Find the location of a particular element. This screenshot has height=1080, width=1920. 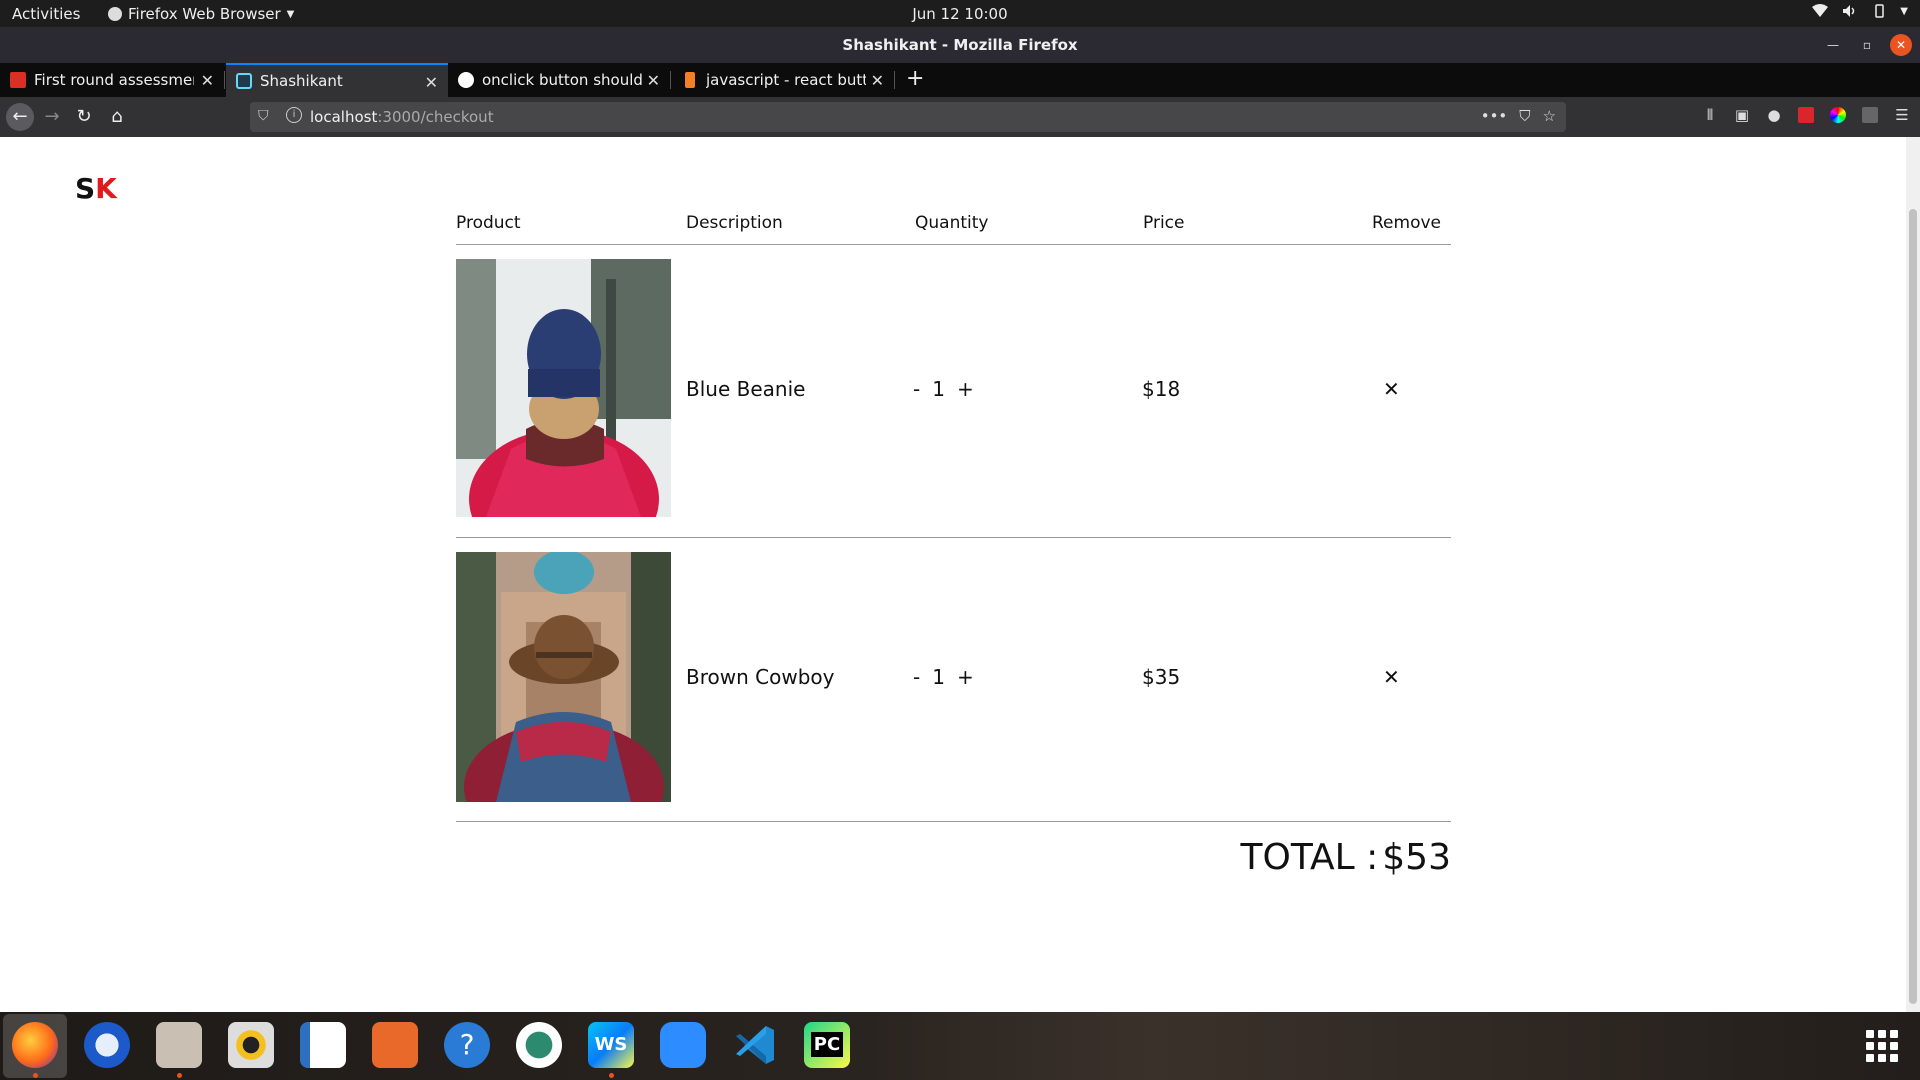

gmail-icon is located at coordinates (18, 80).